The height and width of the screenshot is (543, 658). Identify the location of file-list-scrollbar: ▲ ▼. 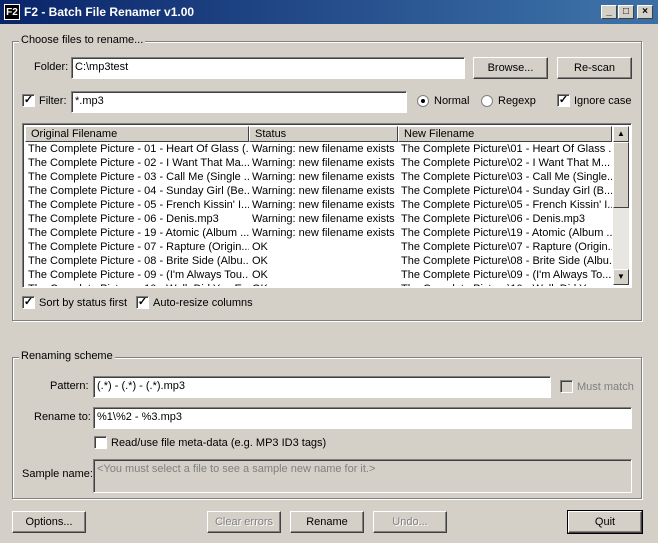
(621, 205).